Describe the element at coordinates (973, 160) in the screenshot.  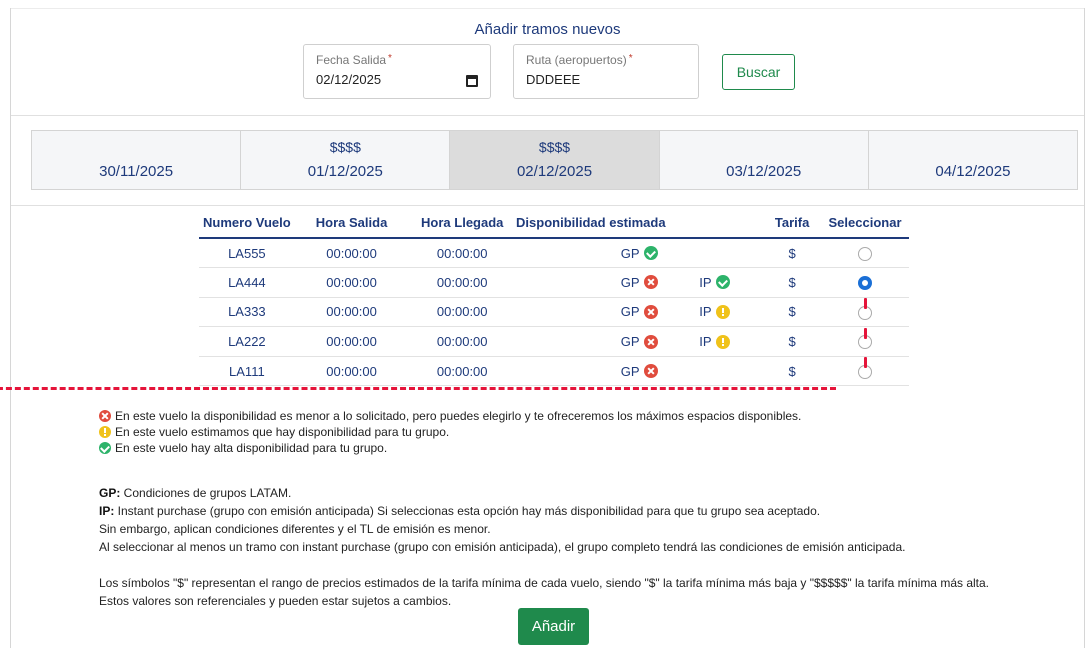
I see `date-option: 04/12/2025` at that location.